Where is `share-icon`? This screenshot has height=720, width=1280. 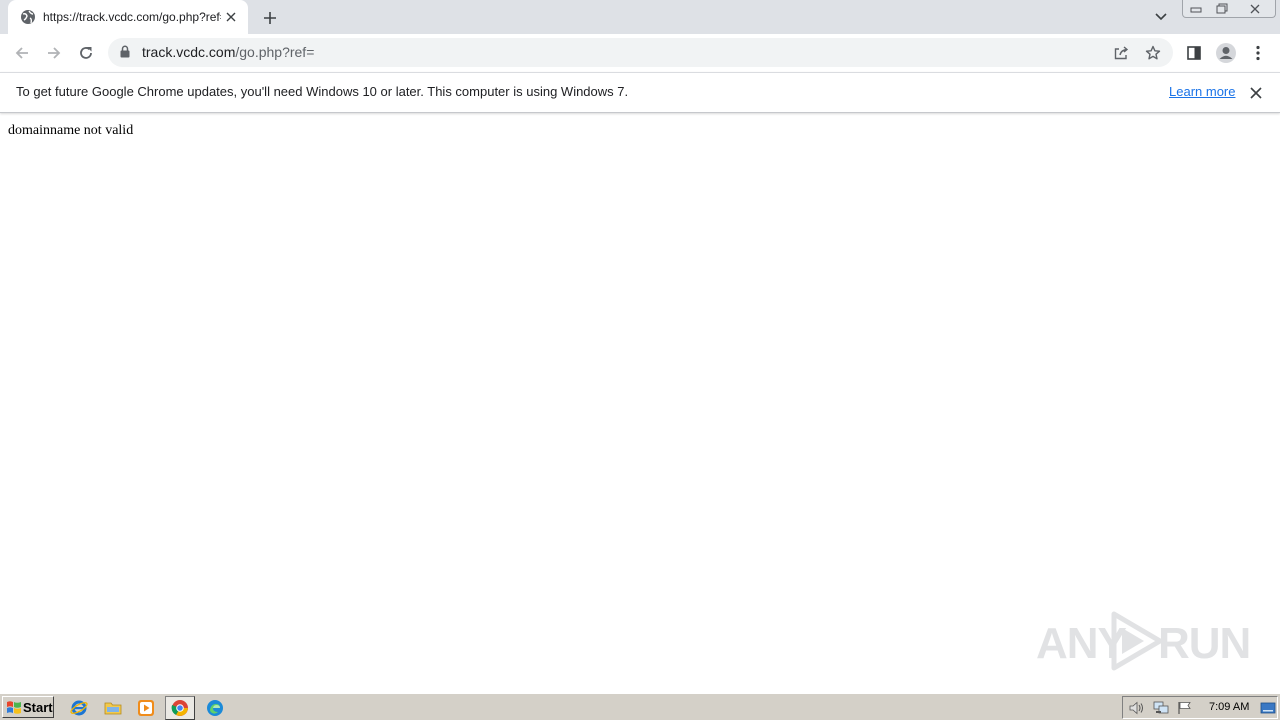 share-icon is located at coordinates (1121, 53).